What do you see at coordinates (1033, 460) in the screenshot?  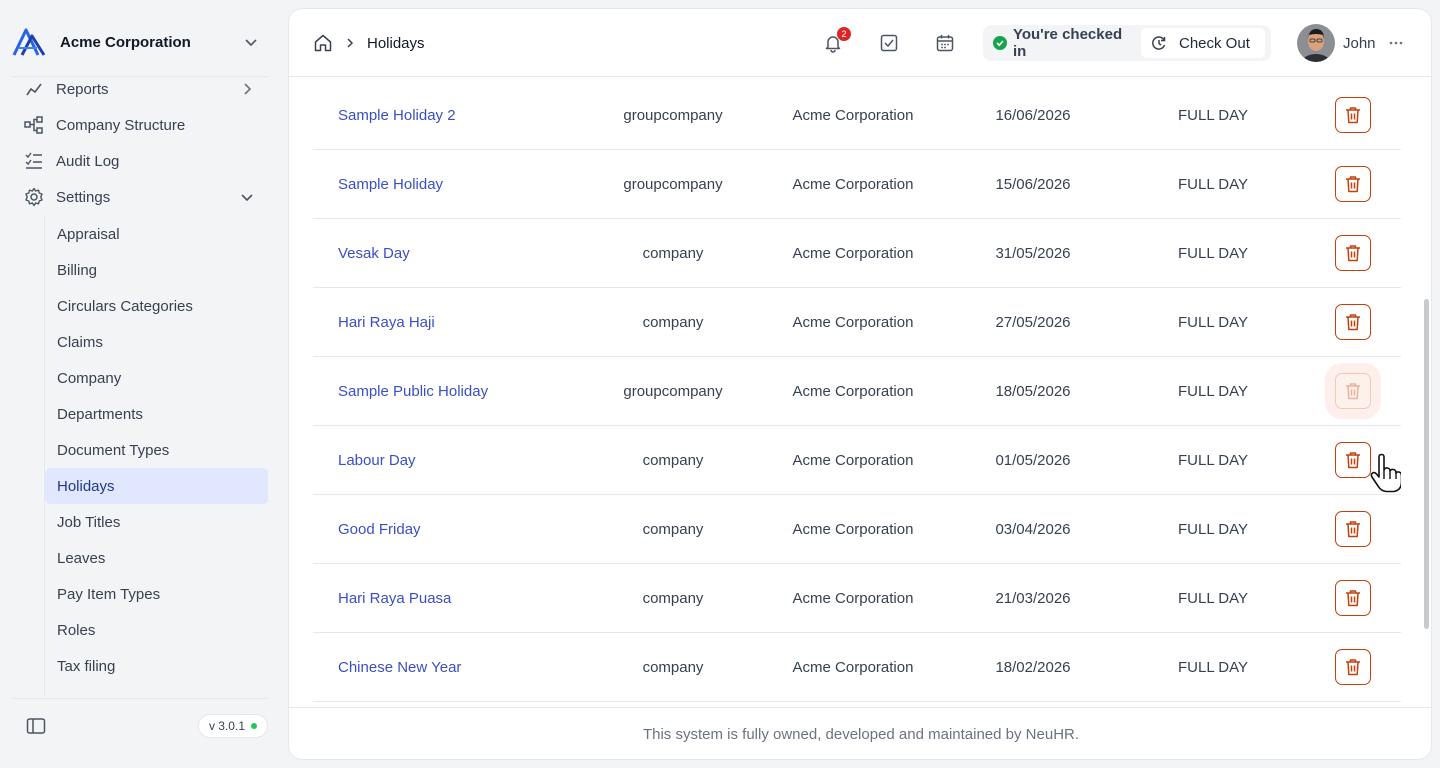 I see `holiday-date: 01/05/2026` at bounding box center [1033, 460].